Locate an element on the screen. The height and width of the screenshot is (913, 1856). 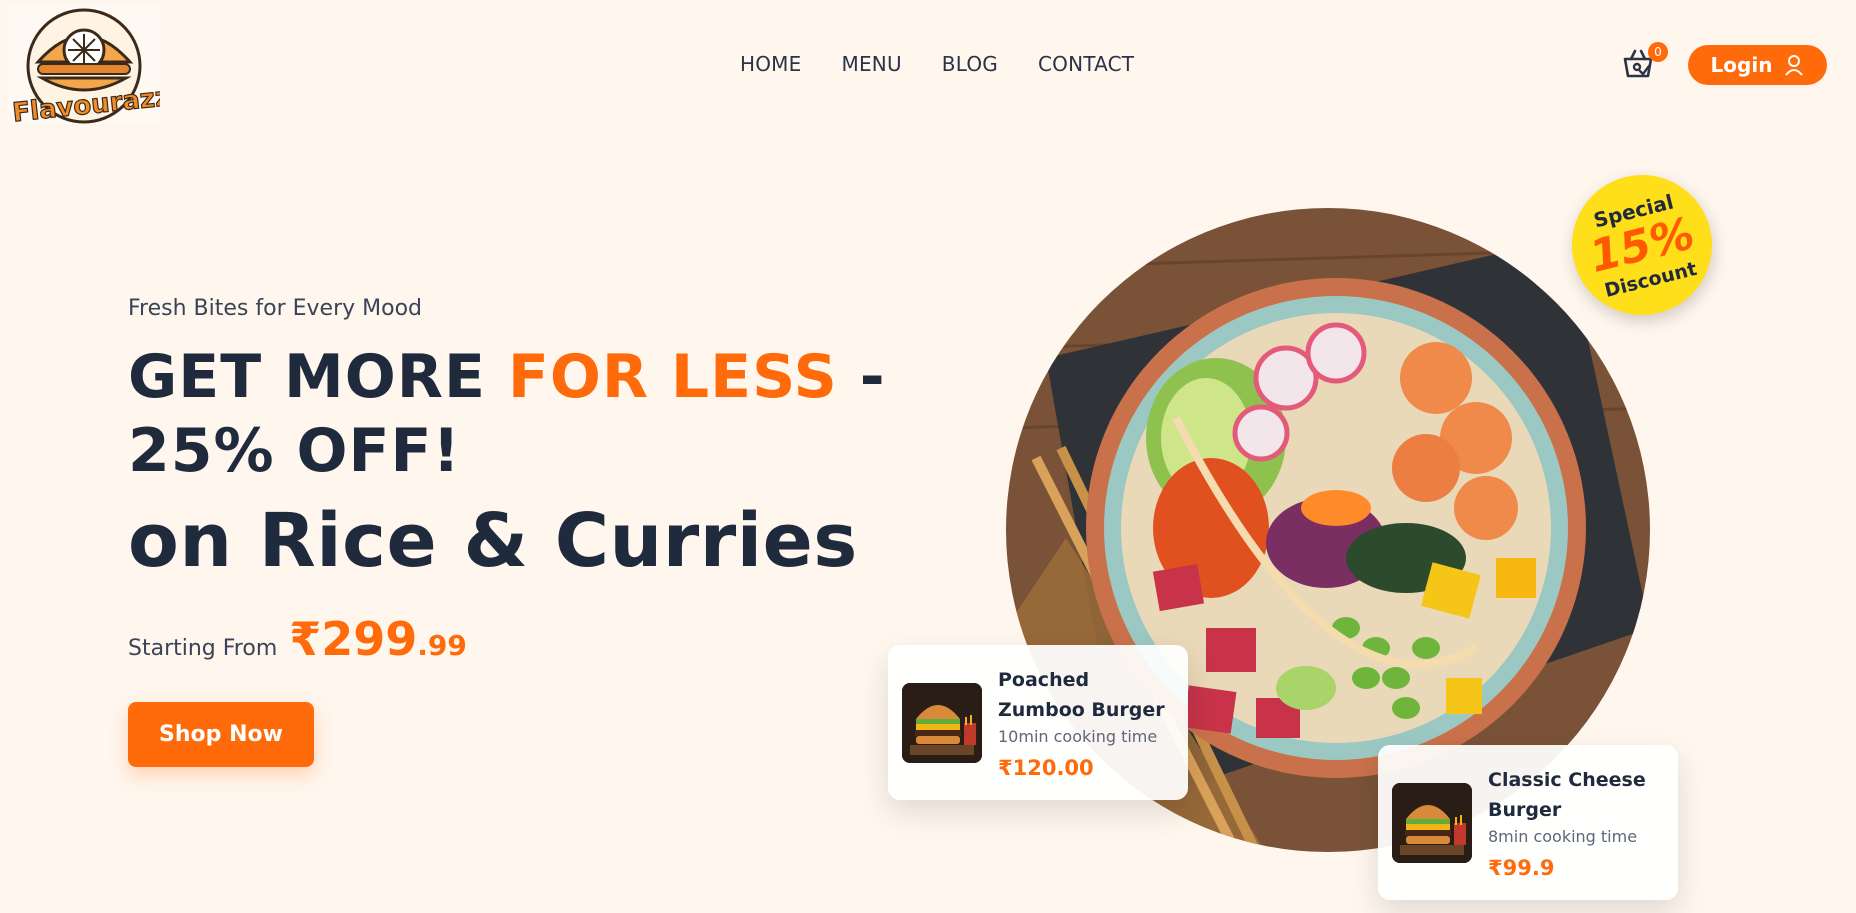
hero-headline: GET MORE FOR LESS - 25% OFF! is located at coordinates (538, 414).